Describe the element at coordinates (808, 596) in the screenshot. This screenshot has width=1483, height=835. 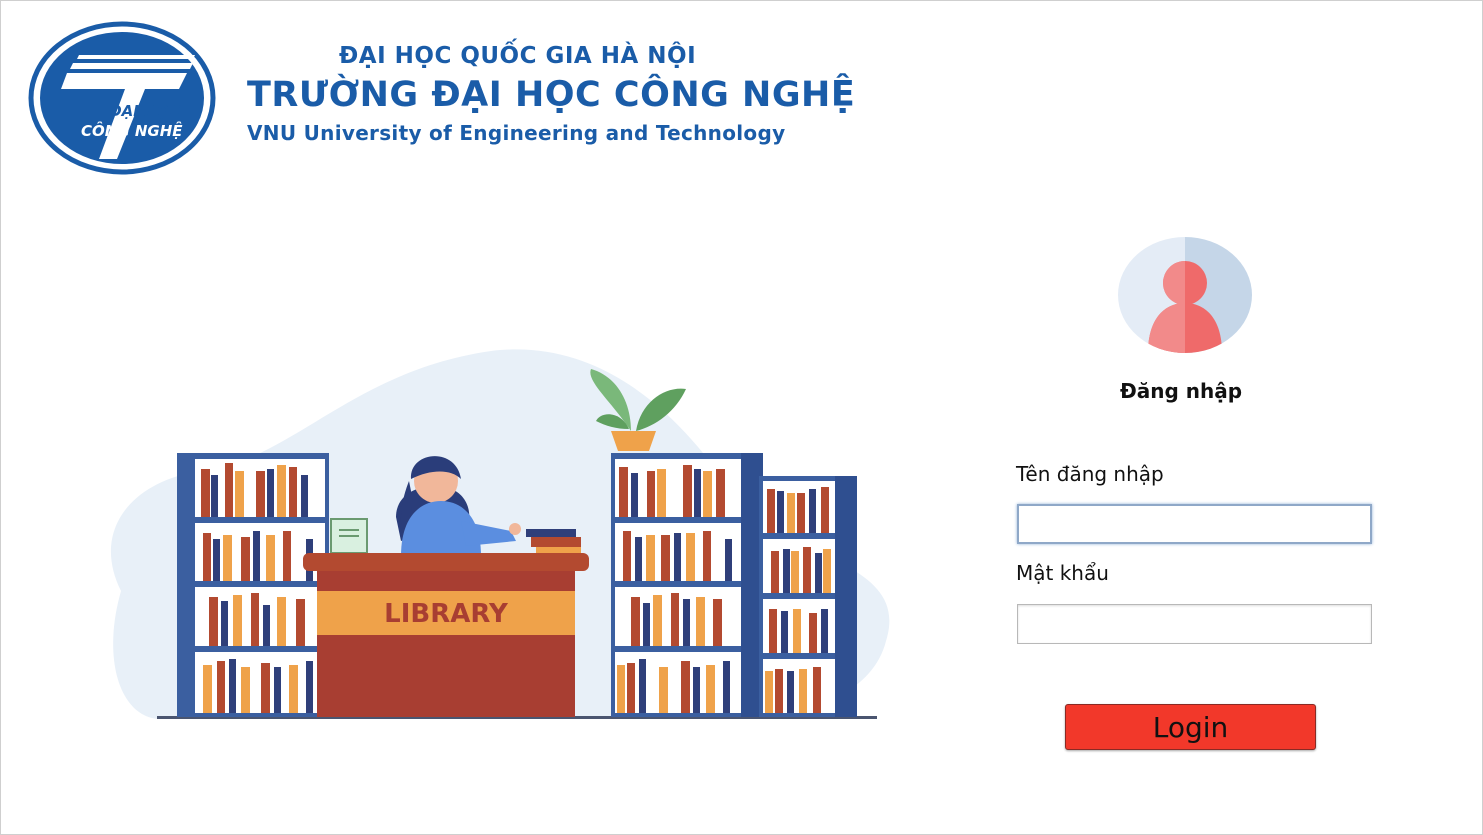
I see `right-bookshelf` at that location.